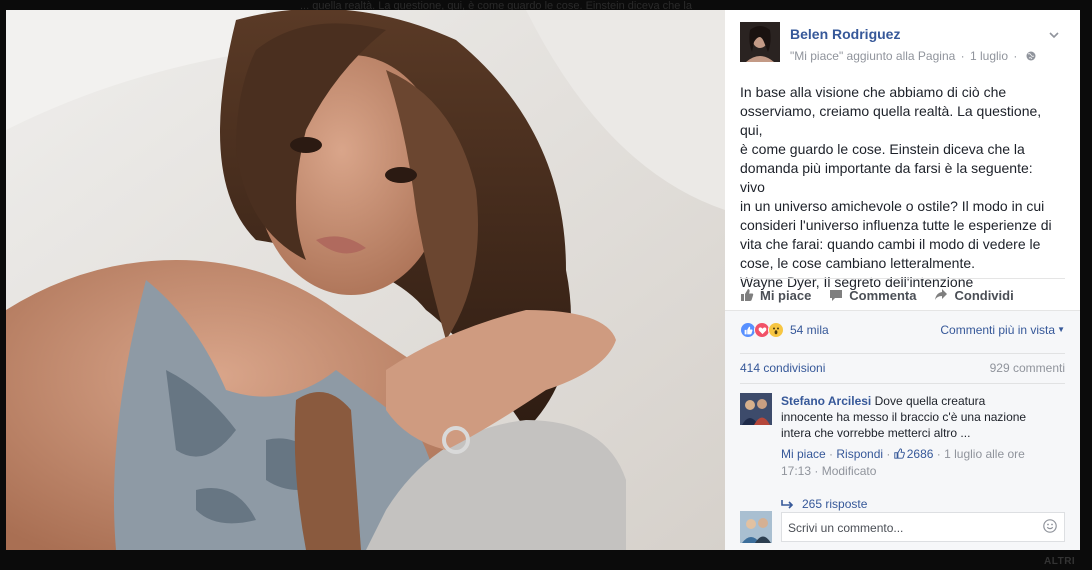 The image size is (1092, 570). I want to click on comment-label: Commenta, so click(883, 295).